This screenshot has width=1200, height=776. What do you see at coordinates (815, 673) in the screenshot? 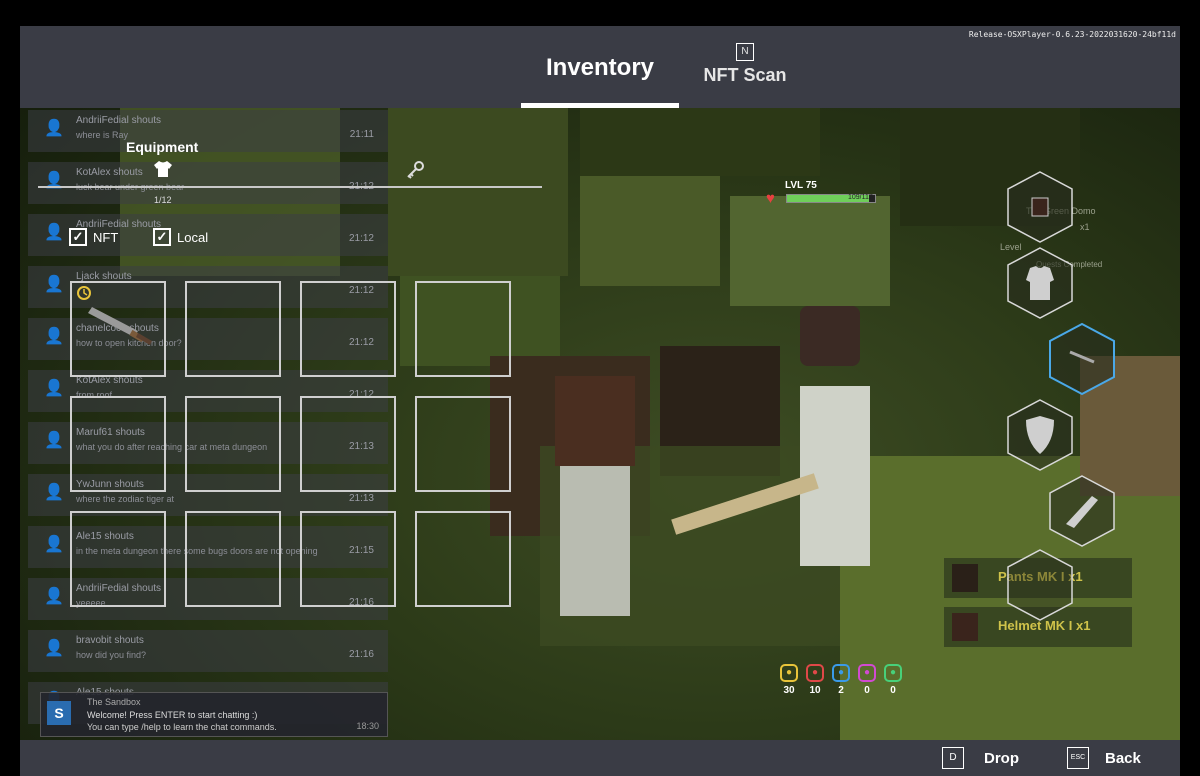
I see `shield-stat-icon: ●` at bounding box center [815, 673].